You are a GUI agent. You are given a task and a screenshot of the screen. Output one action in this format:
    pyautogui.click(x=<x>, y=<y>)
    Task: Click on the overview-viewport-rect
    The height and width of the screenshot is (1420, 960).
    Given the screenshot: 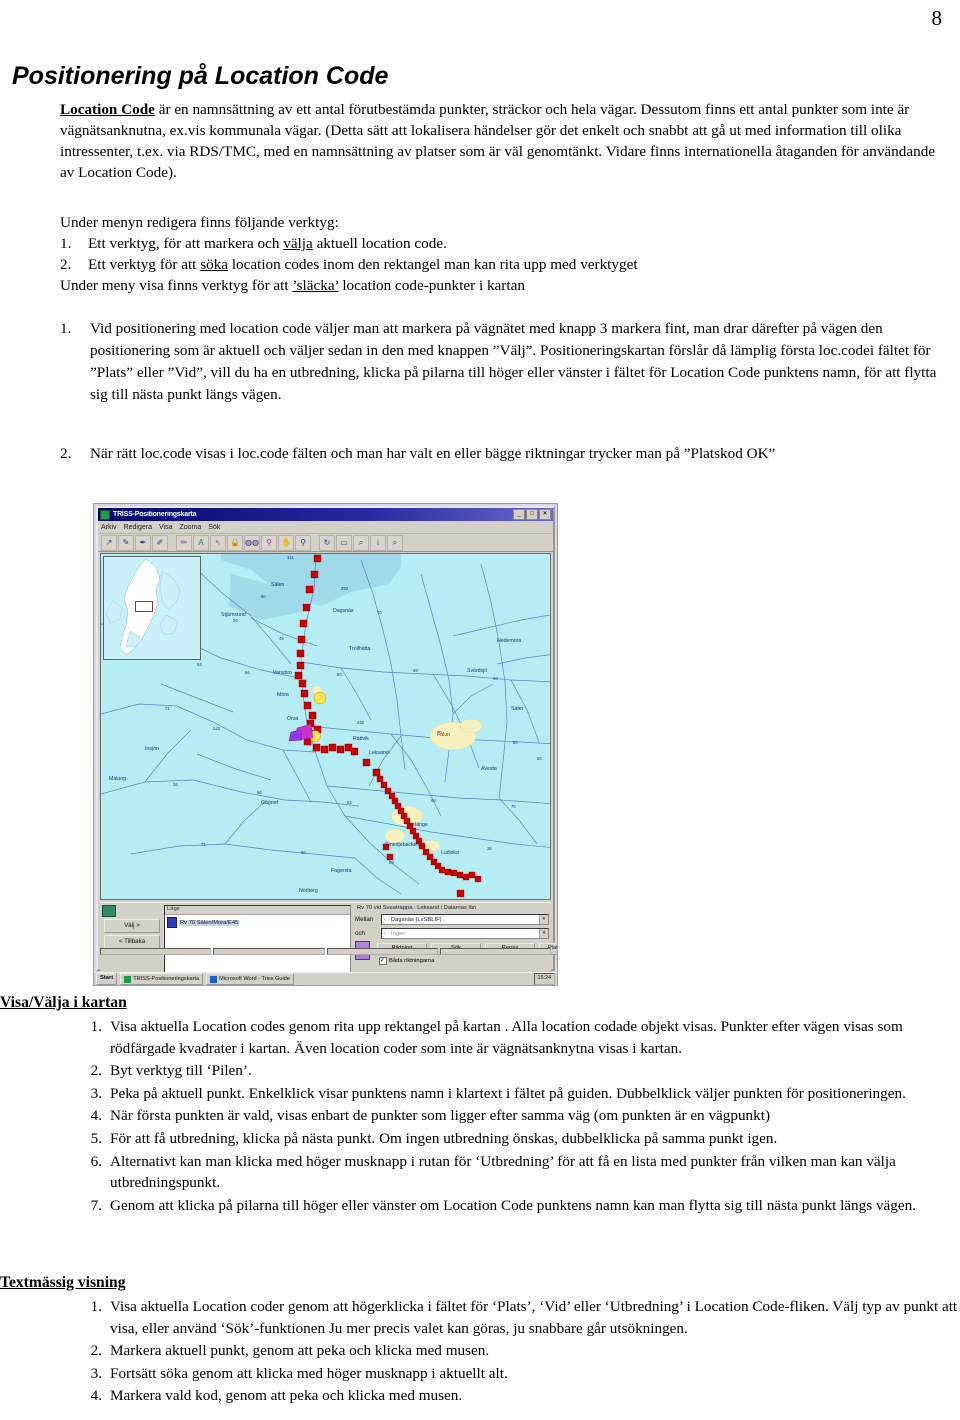 What is the action you would take?
    pyautogui.click(x=144, y=606)
    